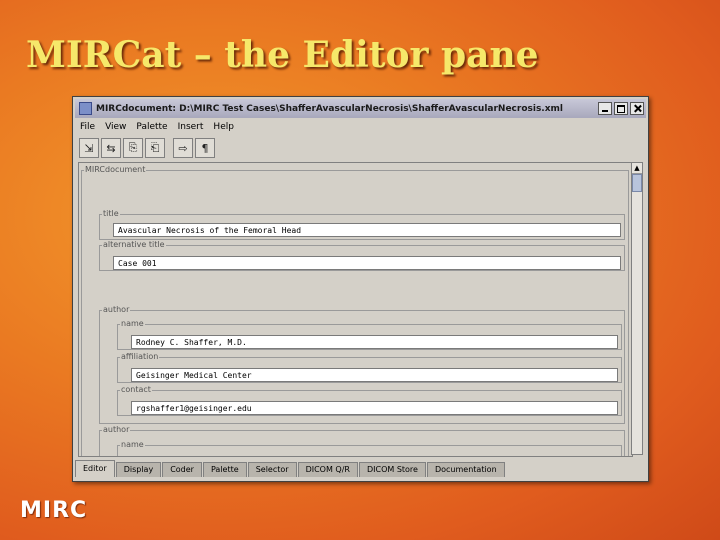  What do you see at coordinates (116, 309) in the screenshot?
I see `author-legend: author` at bounding box center [116, 309].